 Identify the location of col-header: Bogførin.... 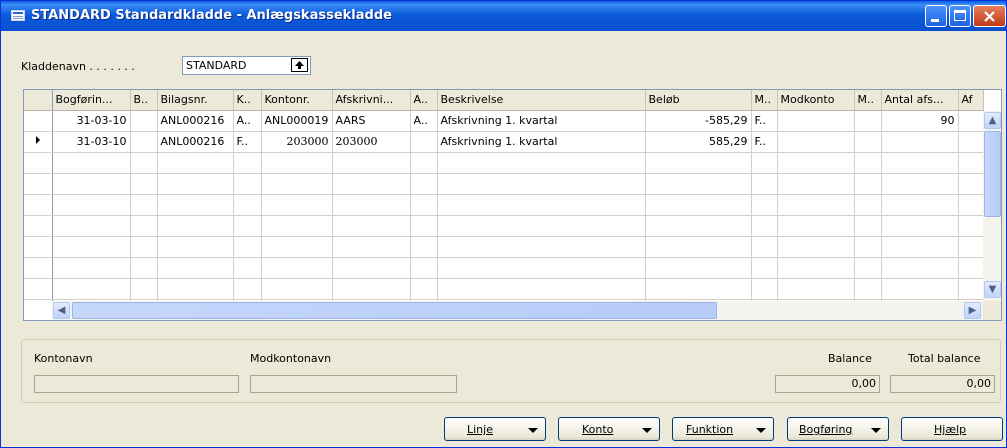
(91, 100).